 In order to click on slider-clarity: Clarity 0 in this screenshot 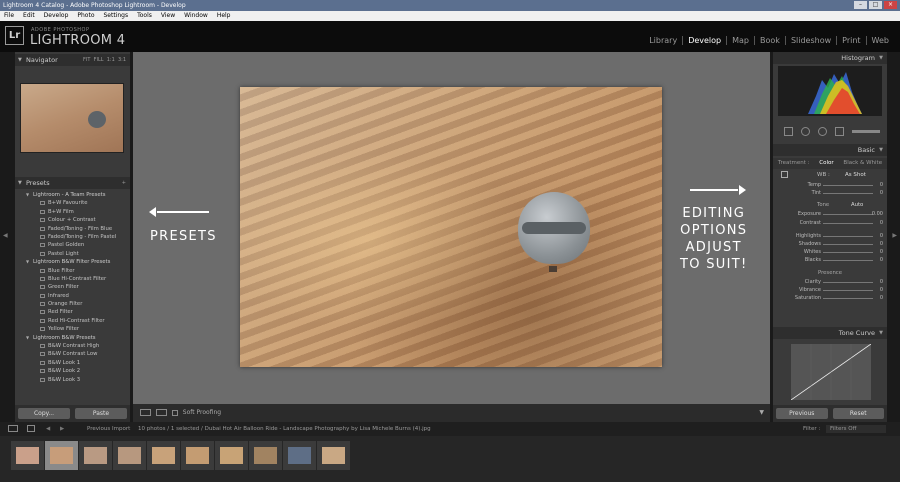, I will do `click(830, 282)`.